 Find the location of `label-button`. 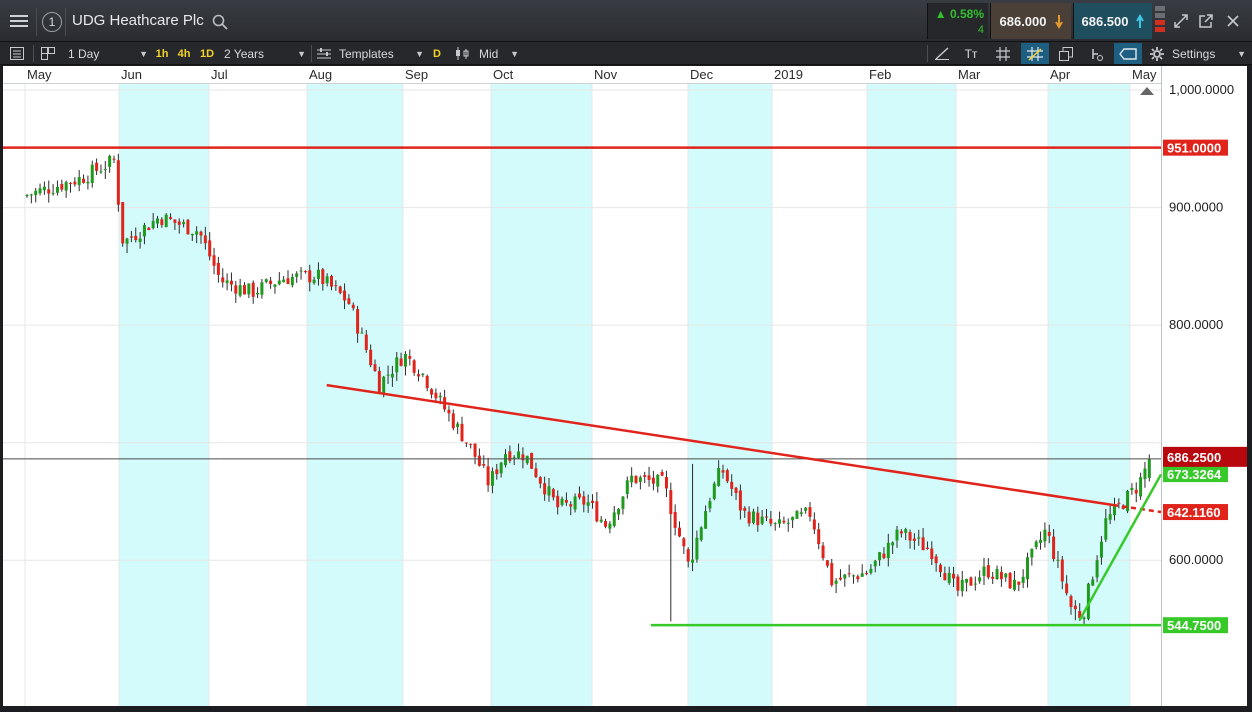

label-button is located at coordinates (1128, 53).